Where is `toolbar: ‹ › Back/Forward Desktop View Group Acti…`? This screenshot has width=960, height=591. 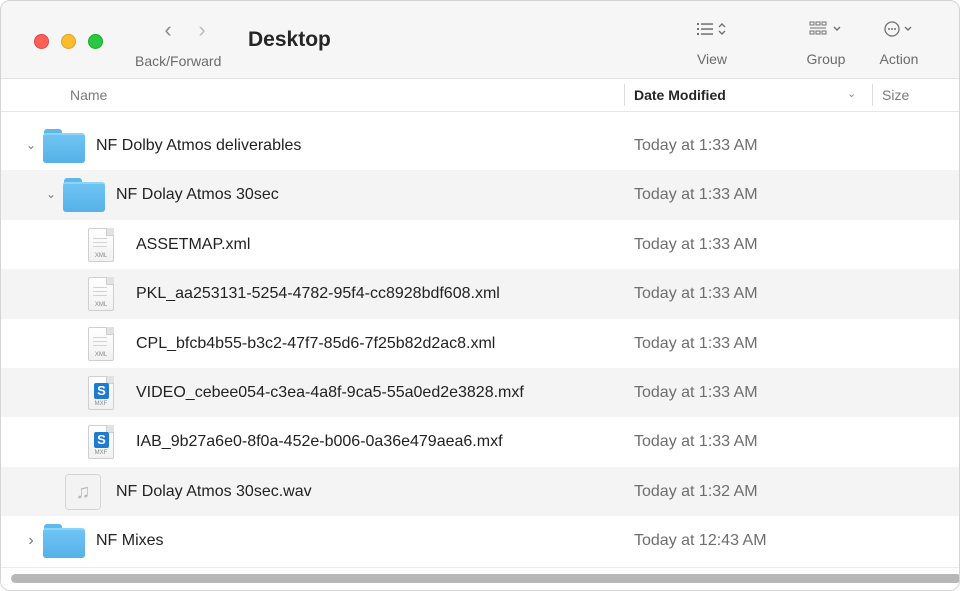 toolbar: ‹ › Back/Forward Desktop View Group Acti… is located at coordinates (480, 40).